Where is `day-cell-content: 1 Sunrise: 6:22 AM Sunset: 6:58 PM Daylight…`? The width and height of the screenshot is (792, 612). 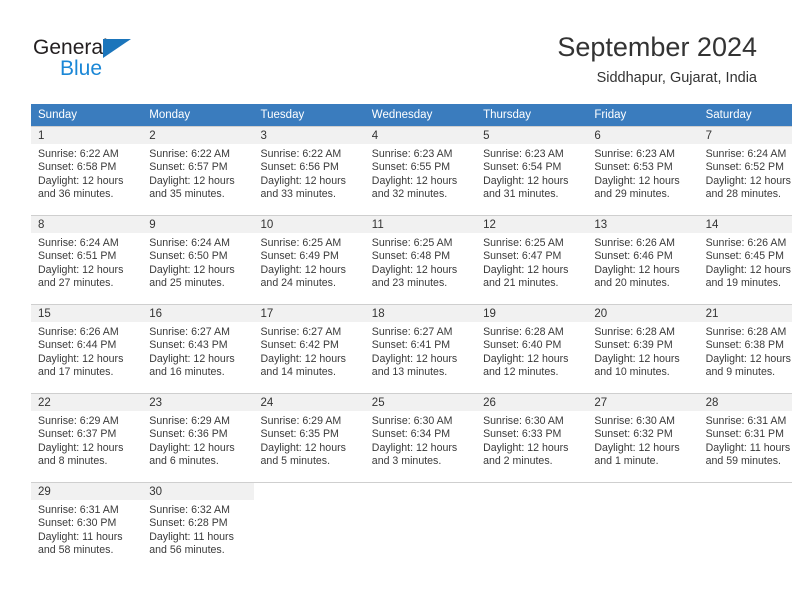
day-cell-content: 1 Sunrise: 6:22 AM Sunset: 6:58 PM Daylight… is located at coordinates (87, 171).